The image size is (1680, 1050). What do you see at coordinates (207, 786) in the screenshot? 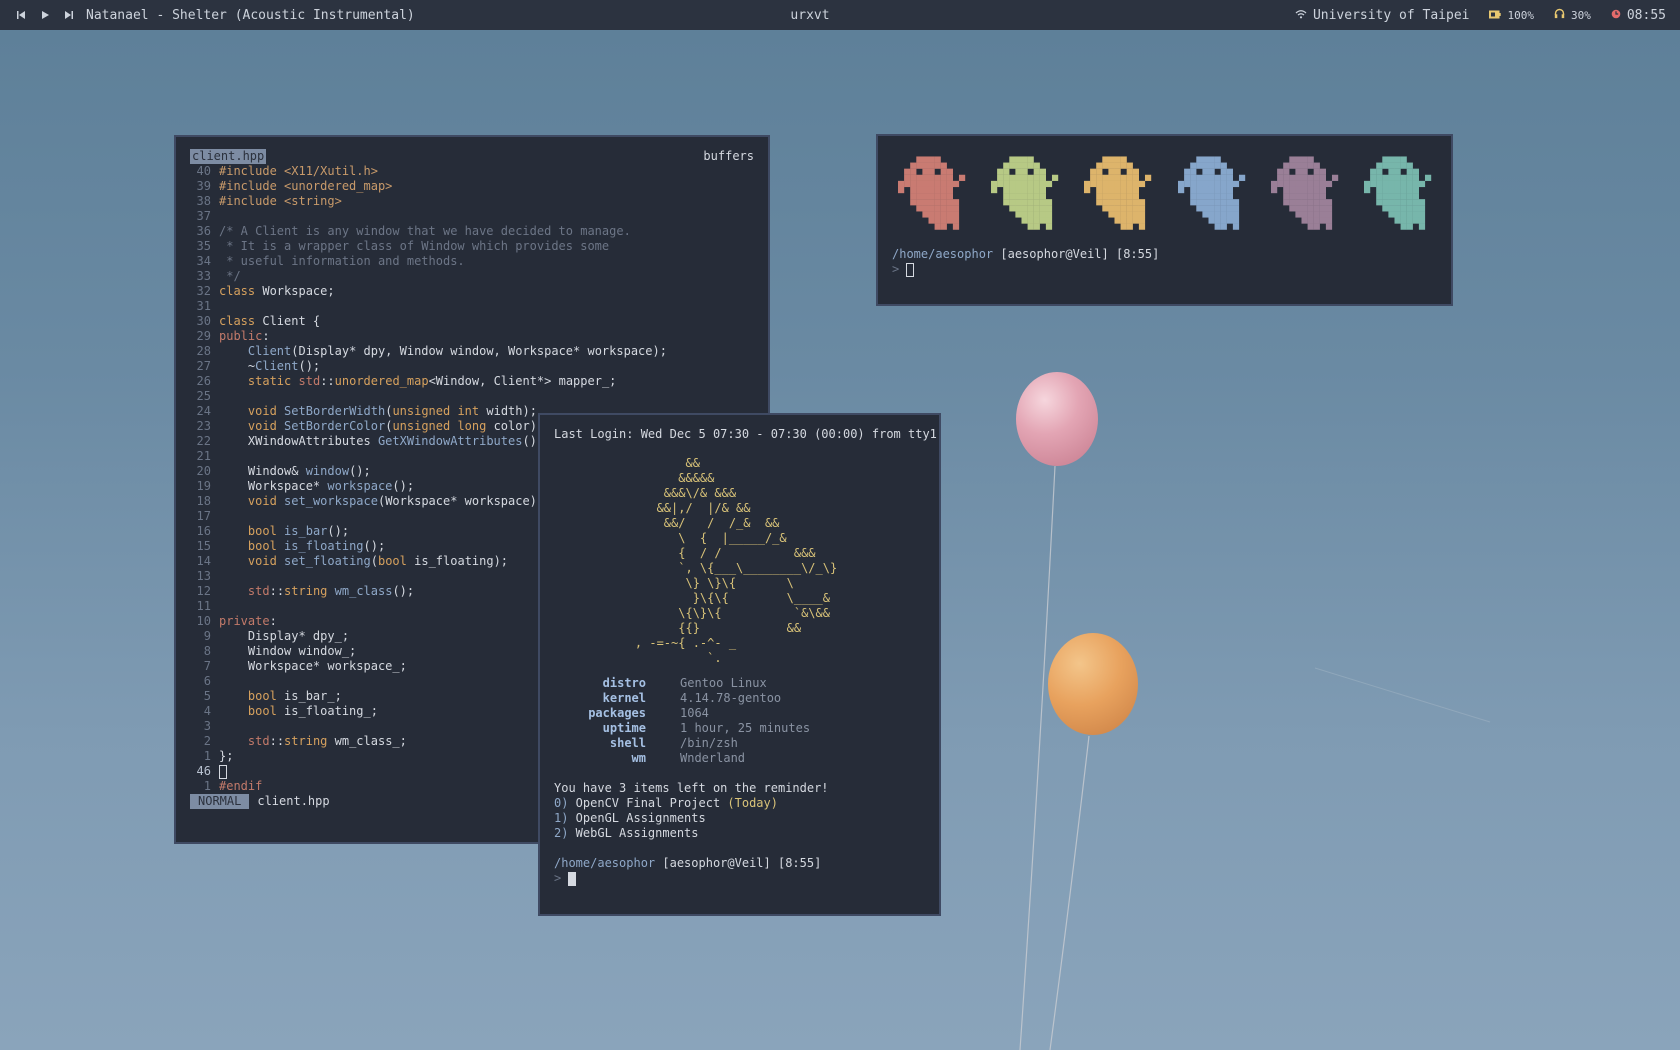
I see `line-number: 1` at bounding box center [207, 786].